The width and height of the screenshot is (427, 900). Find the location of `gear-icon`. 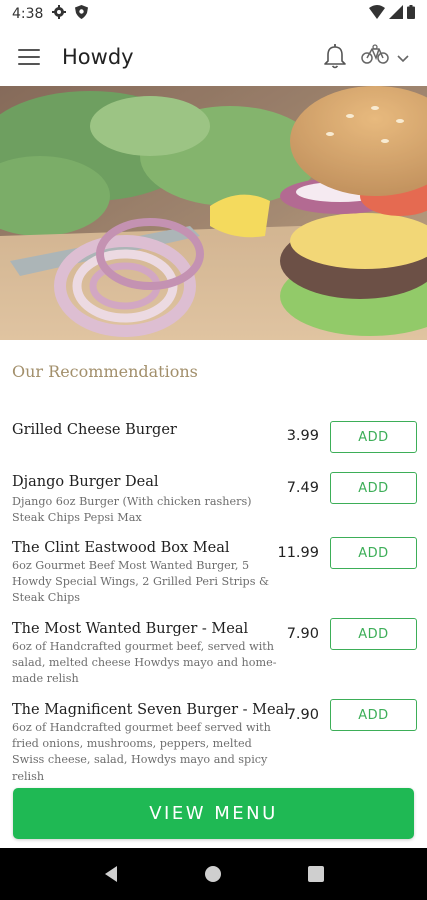

gear-icon is located at coordinates (59, 14).